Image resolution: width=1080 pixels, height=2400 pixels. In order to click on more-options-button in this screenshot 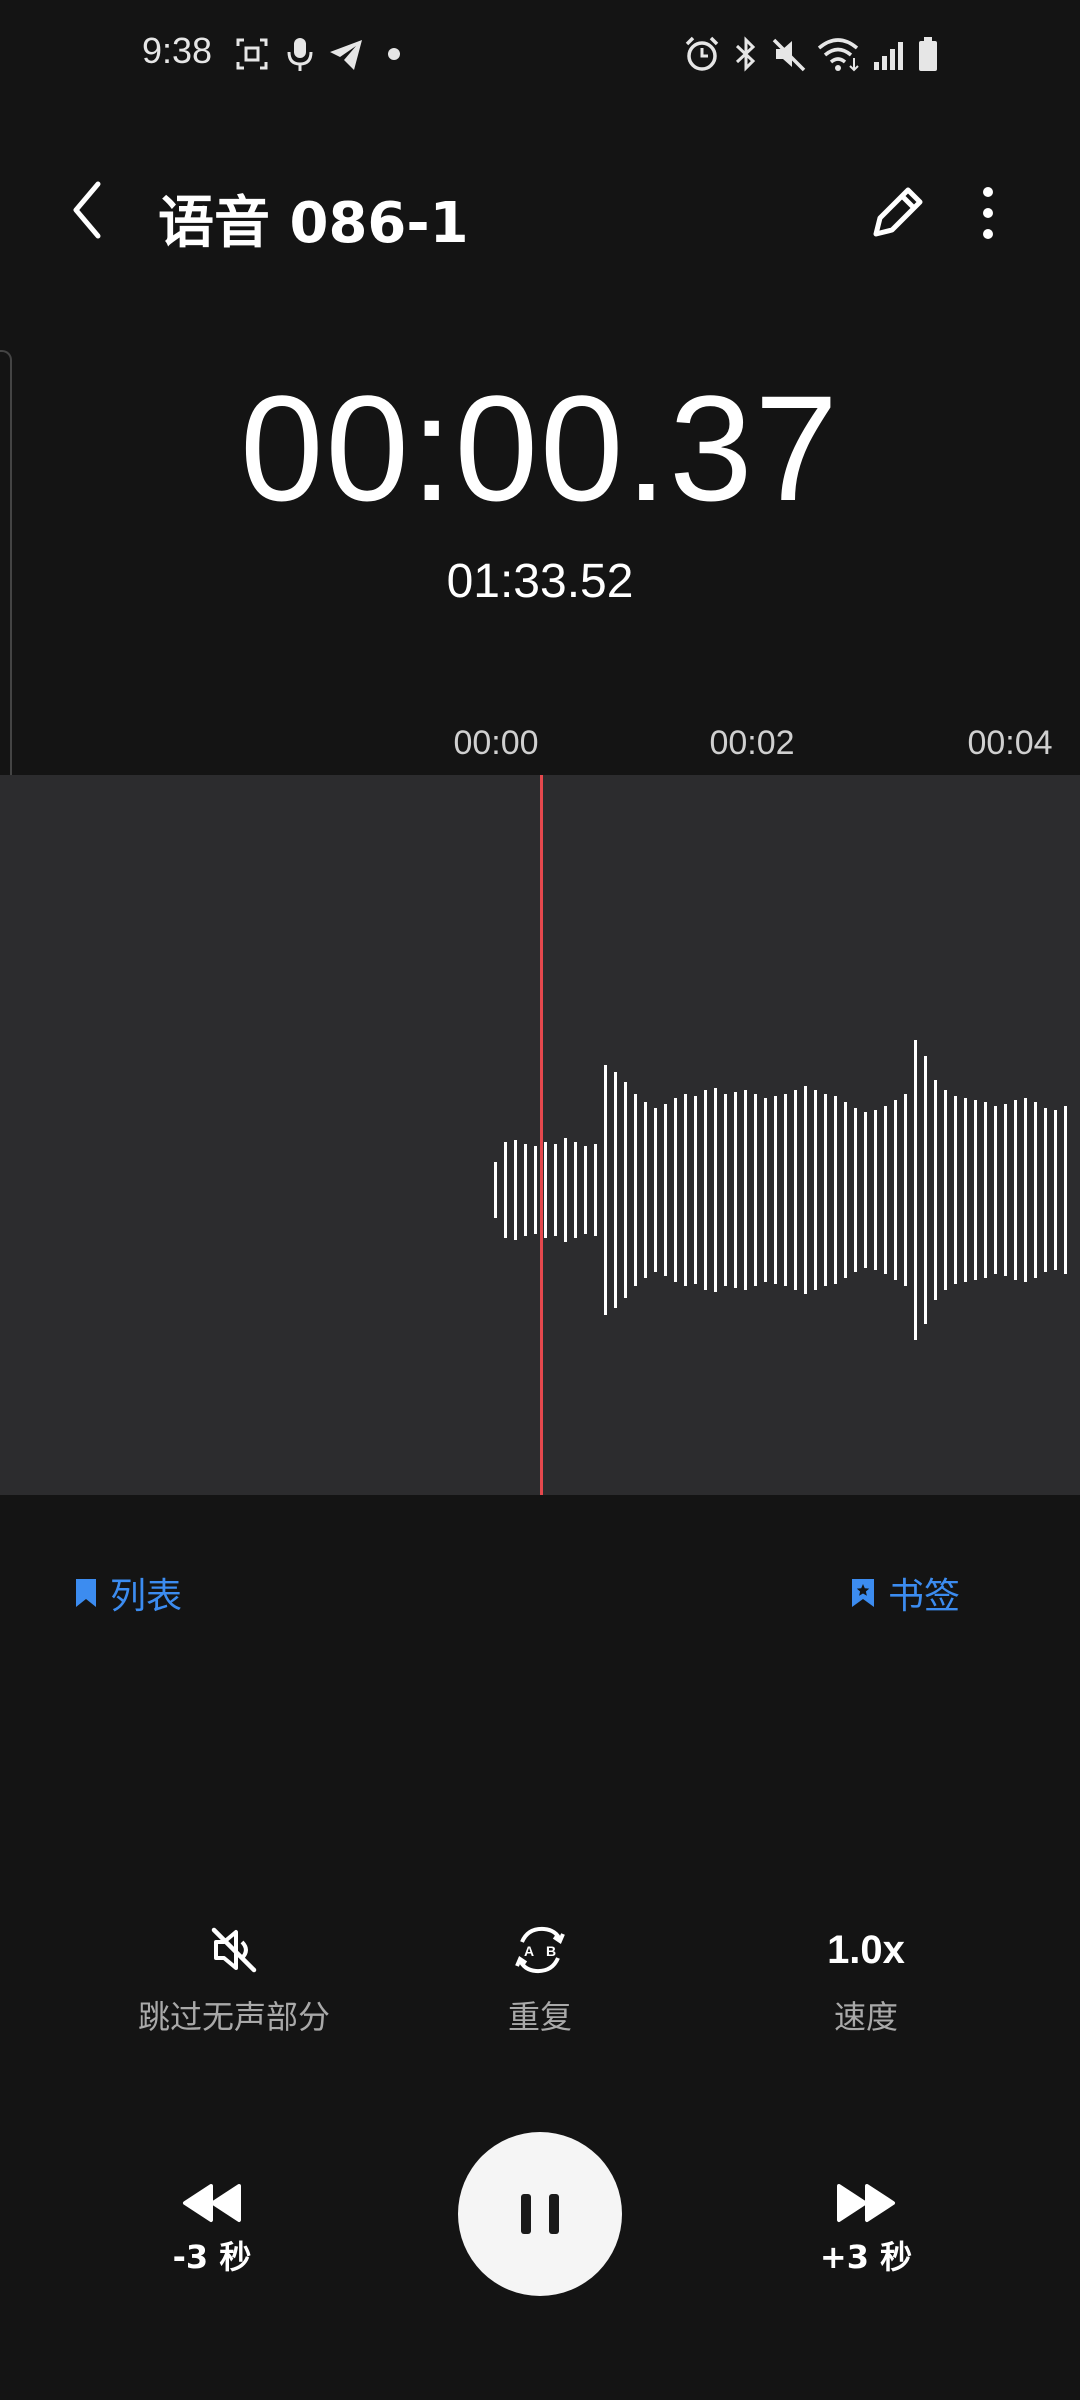, I will do `click(988, 213)`.